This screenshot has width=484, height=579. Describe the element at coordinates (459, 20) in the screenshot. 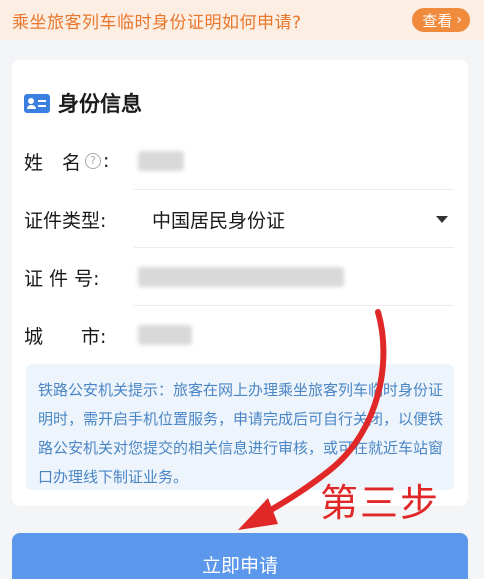

I see `chevron-right-icon: ›` at that location.